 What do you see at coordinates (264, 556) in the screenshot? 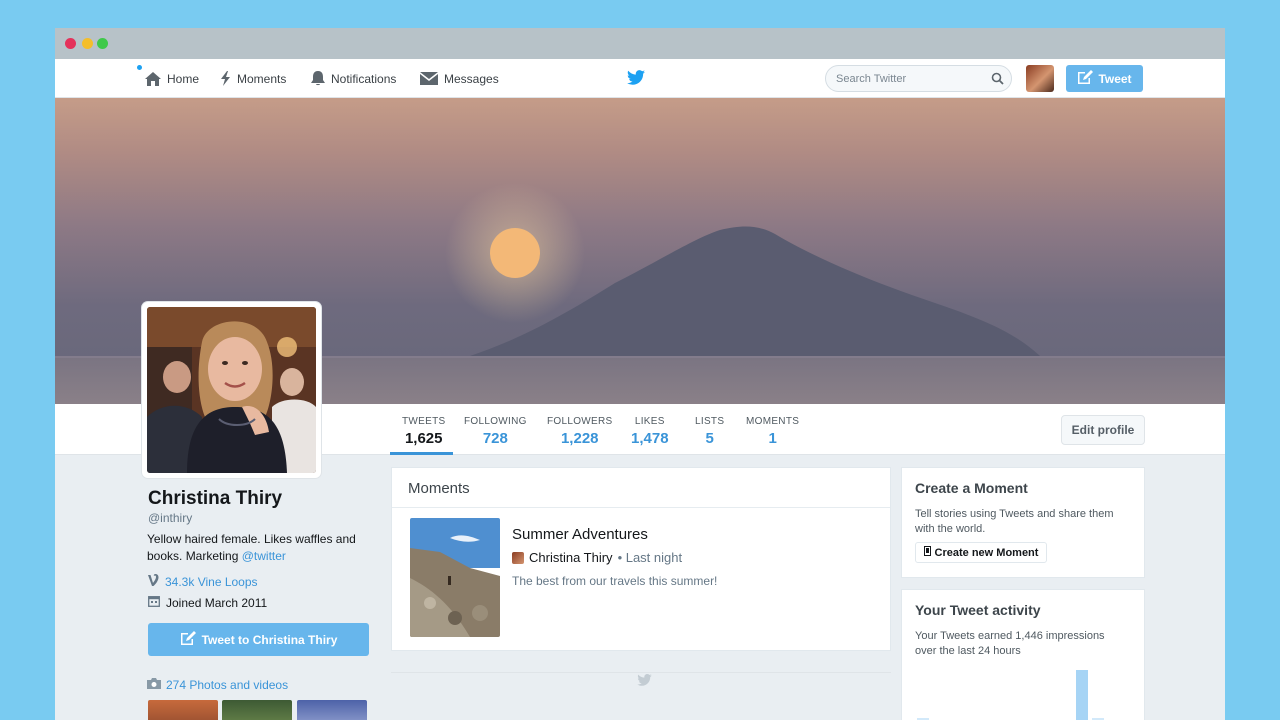
I see `bio-mention-link: @twitter` at bounding box center [264, 556].